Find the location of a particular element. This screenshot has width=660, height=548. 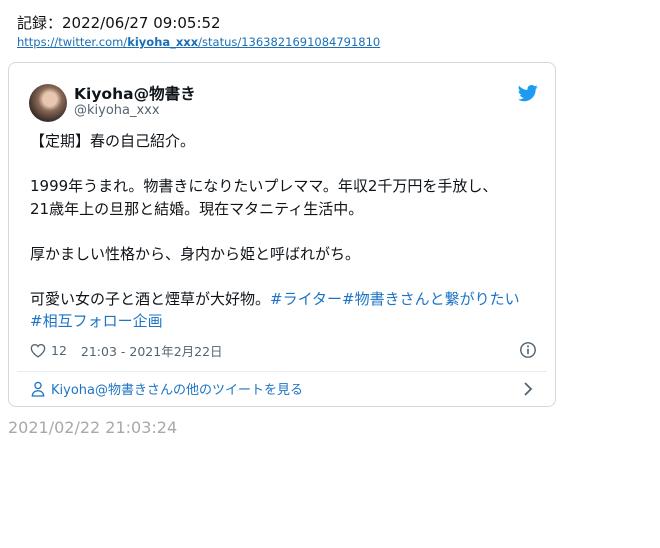

person-icon is located at coordinates (38, 389).